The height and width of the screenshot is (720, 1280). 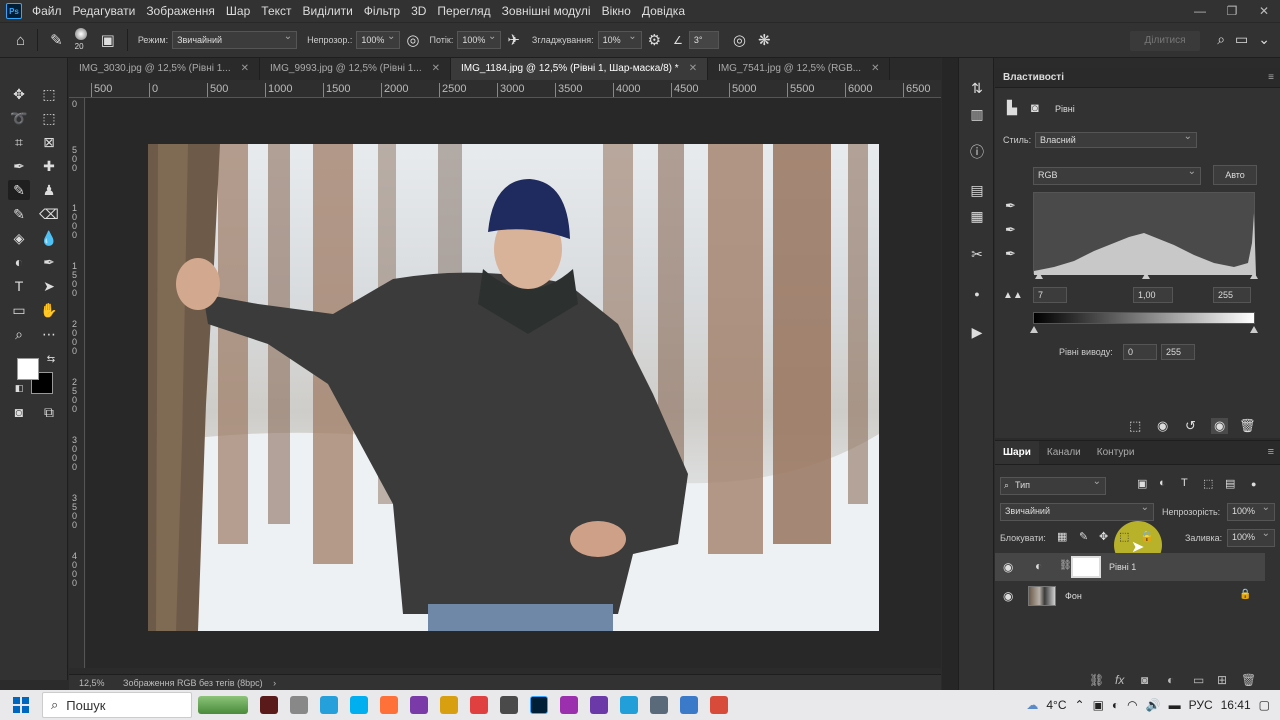 What do you see at coordinates (703, 40) in the screenshot?
I see `angle-field: 3°` at bounding box center [703, 40].